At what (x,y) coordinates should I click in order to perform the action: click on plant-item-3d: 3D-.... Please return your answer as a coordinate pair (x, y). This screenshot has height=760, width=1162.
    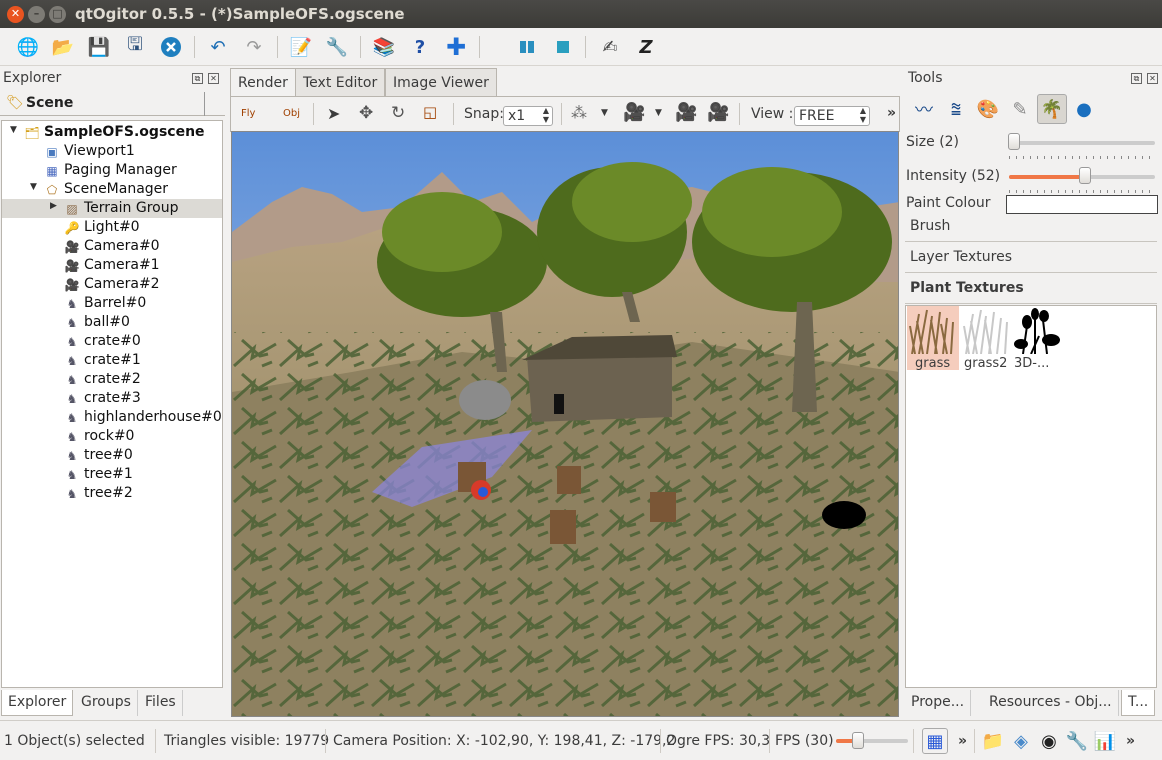
    Looking at the image, I should click on (1039, 338).